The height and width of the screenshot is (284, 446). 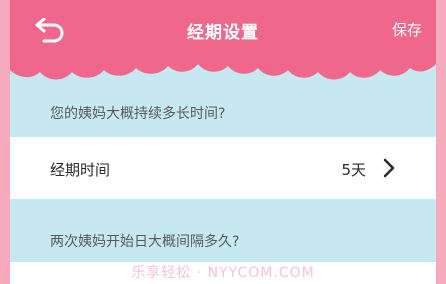 What do you see at coordinates (389, 168) in the screenshot?
I see `chevron-right-icon` at bounding box center [389, 168].